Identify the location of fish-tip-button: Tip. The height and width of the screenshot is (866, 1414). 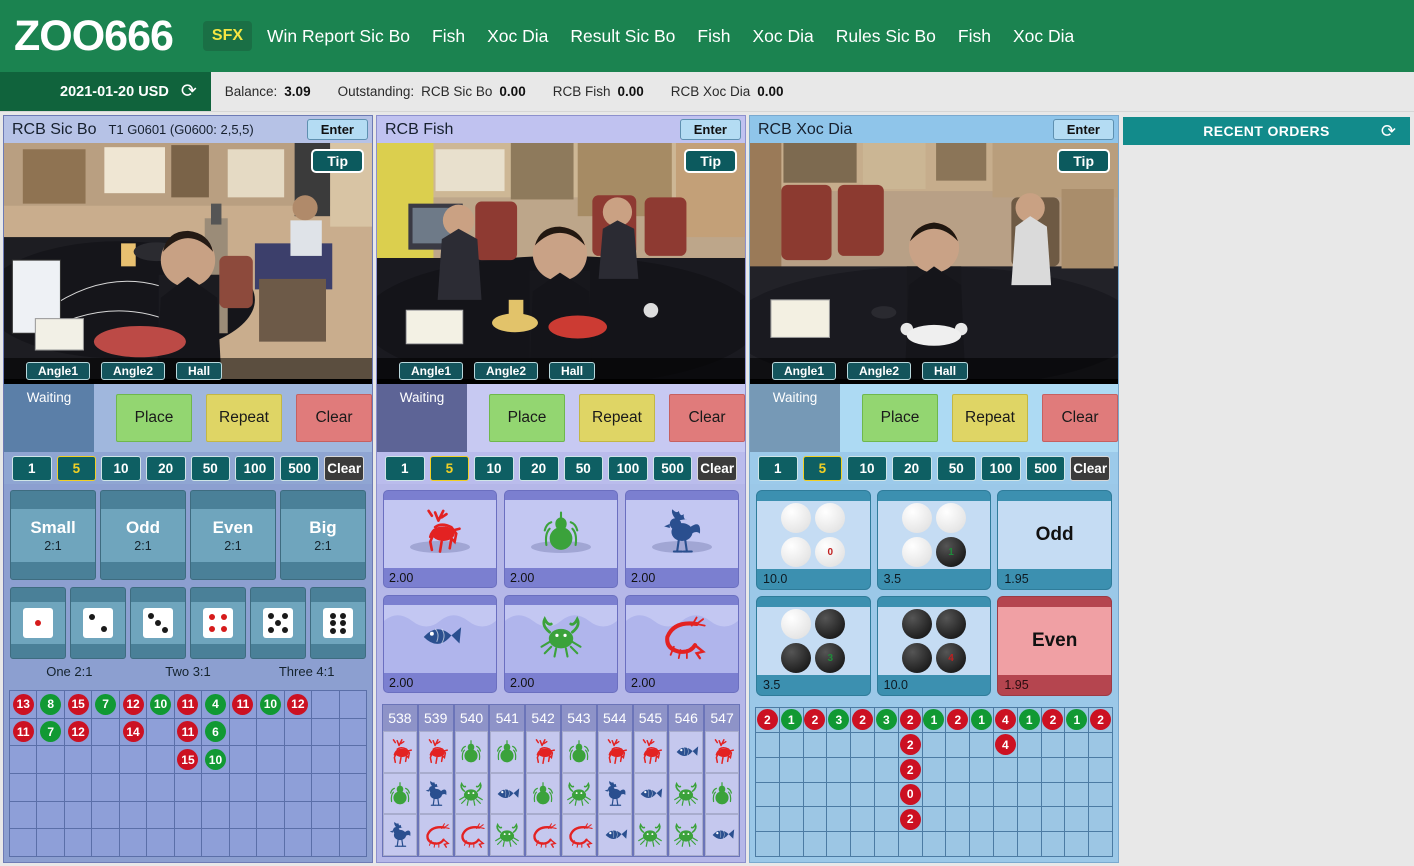
(710, 161).